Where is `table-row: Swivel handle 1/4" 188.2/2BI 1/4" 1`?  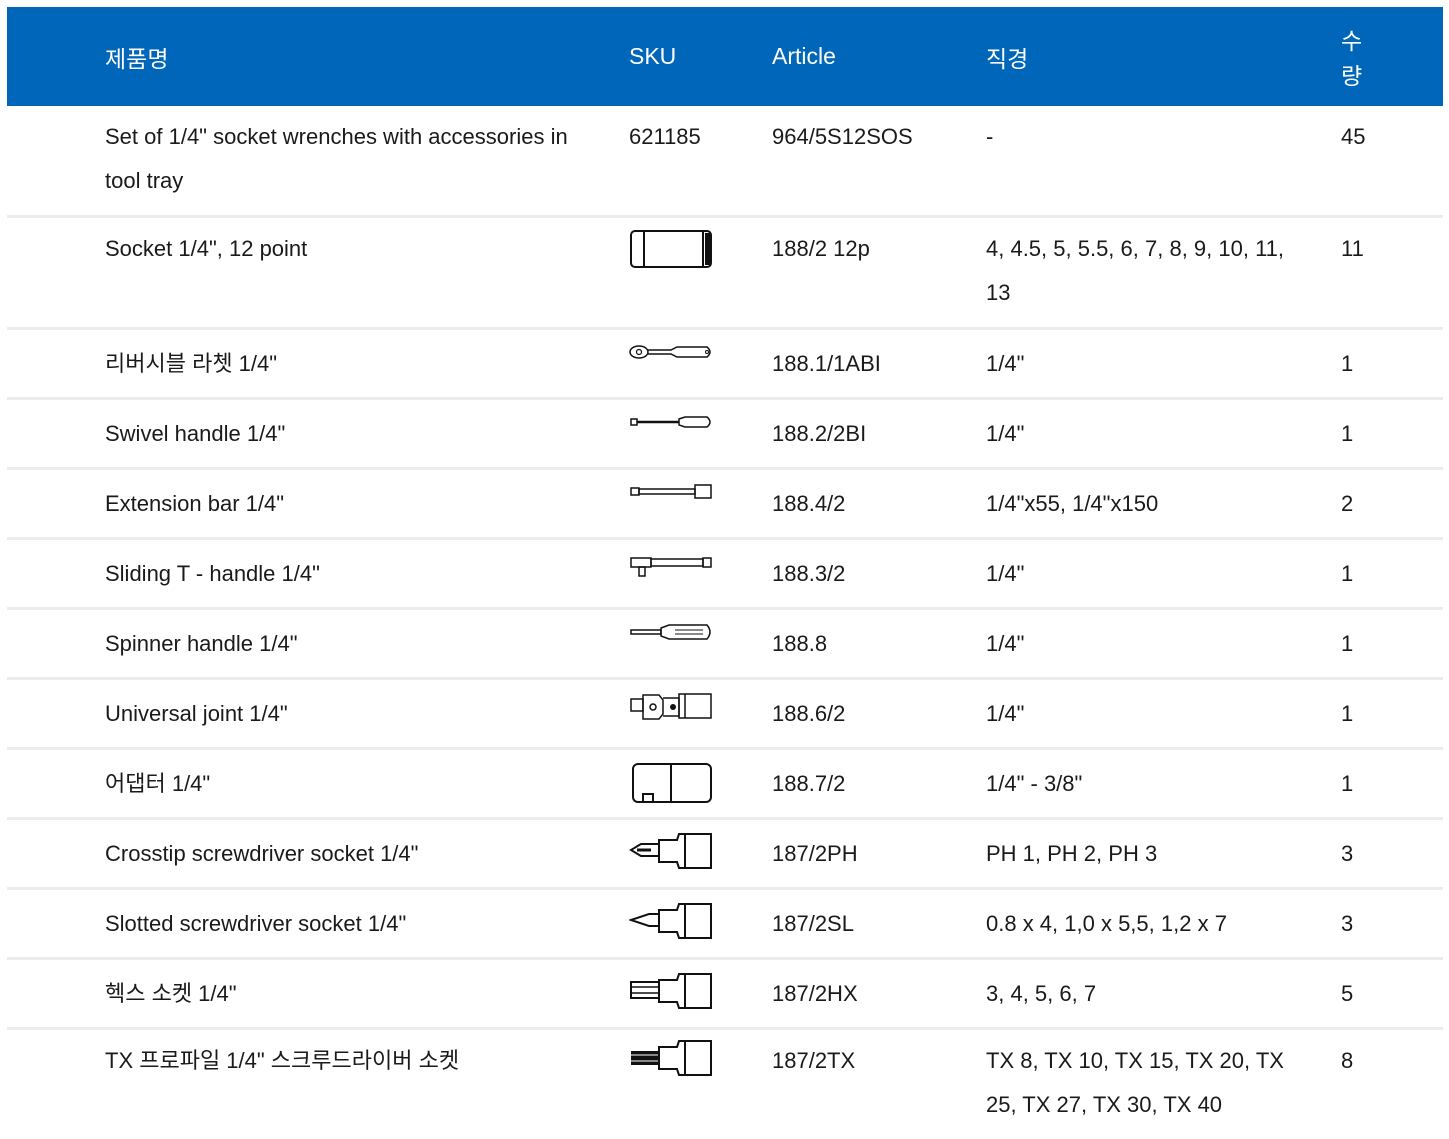 table-row: Swivel handle 1/4" 188.2/2BI 1/4" 1 is located at coordinates (725, 434).